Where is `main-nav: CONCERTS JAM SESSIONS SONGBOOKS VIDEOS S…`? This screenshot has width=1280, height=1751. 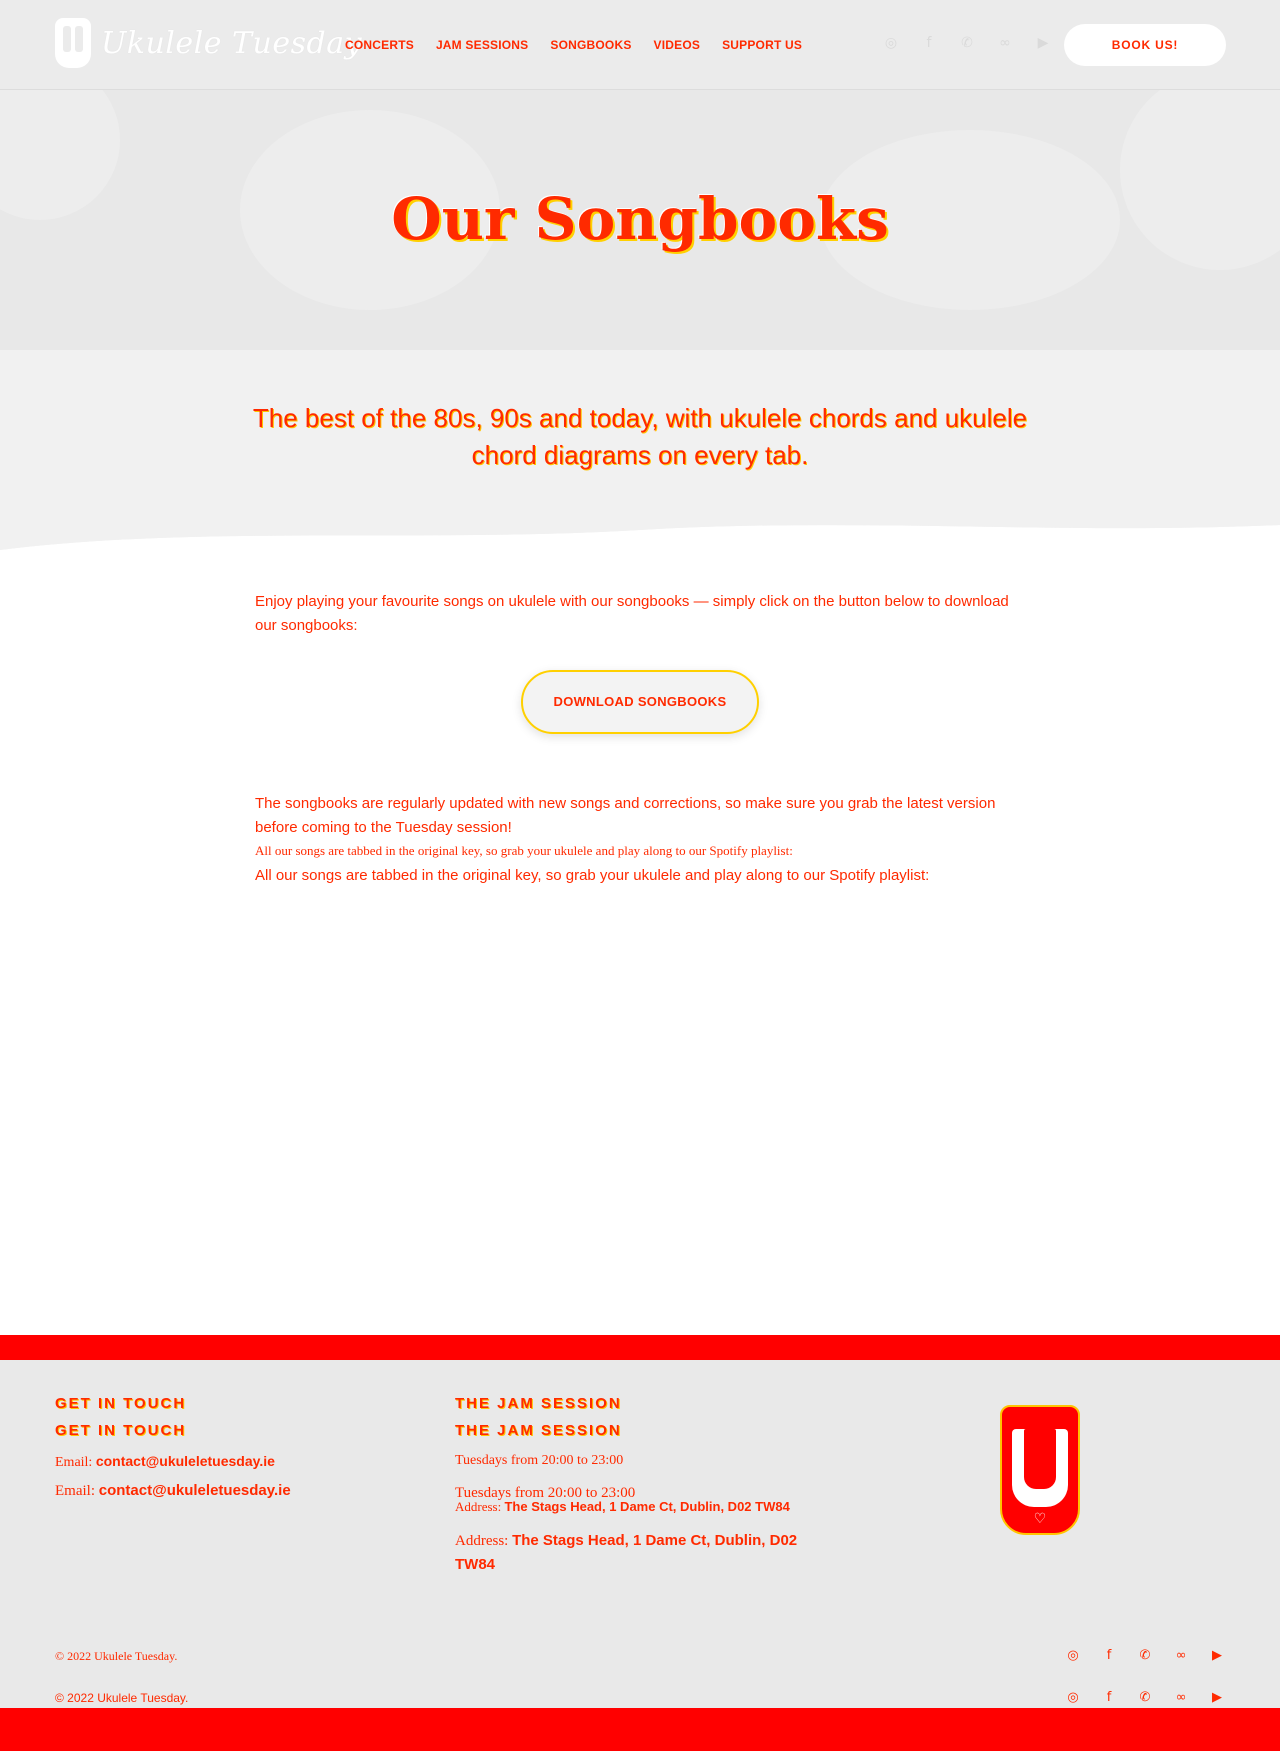 main-nav: CONCERTS JAM SESSIONS SONGBOOKS VIDEOS S… is located at coordinates (573, 45).